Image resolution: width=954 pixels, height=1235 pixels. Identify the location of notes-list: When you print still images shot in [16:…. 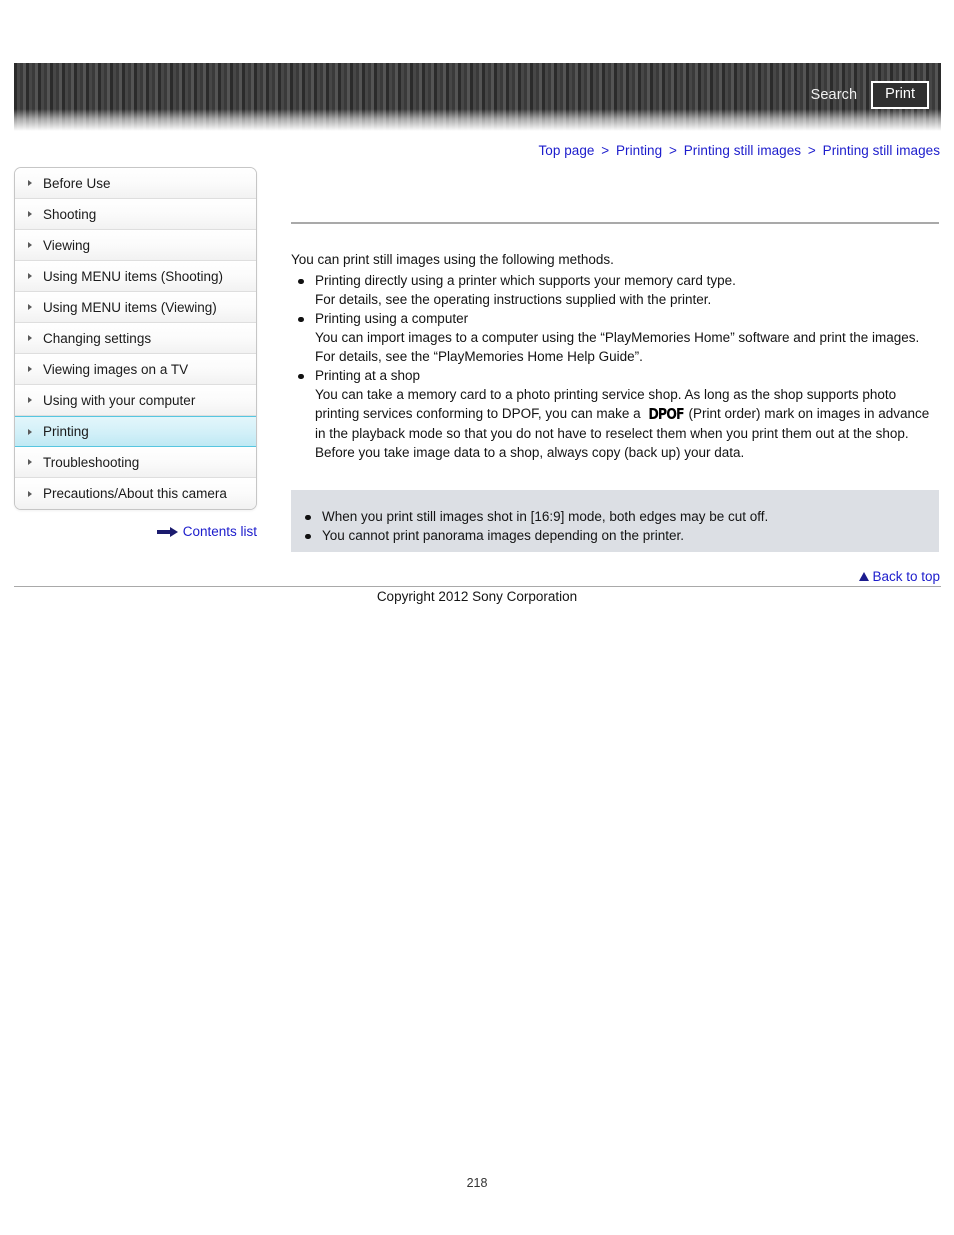
(615, 526).